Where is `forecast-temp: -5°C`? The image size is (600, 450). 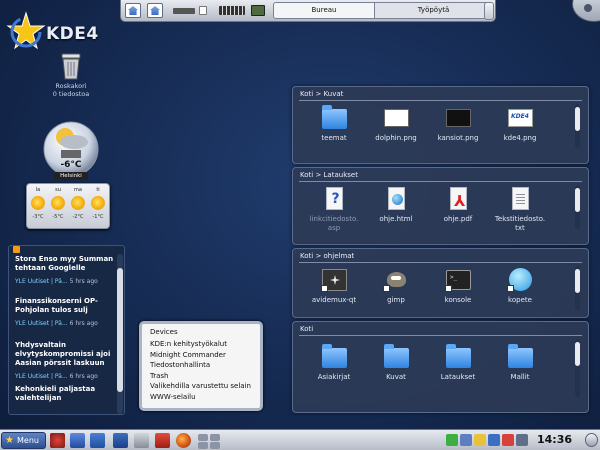 forecast-temp: -5°C is located at coordinates (58, 217).